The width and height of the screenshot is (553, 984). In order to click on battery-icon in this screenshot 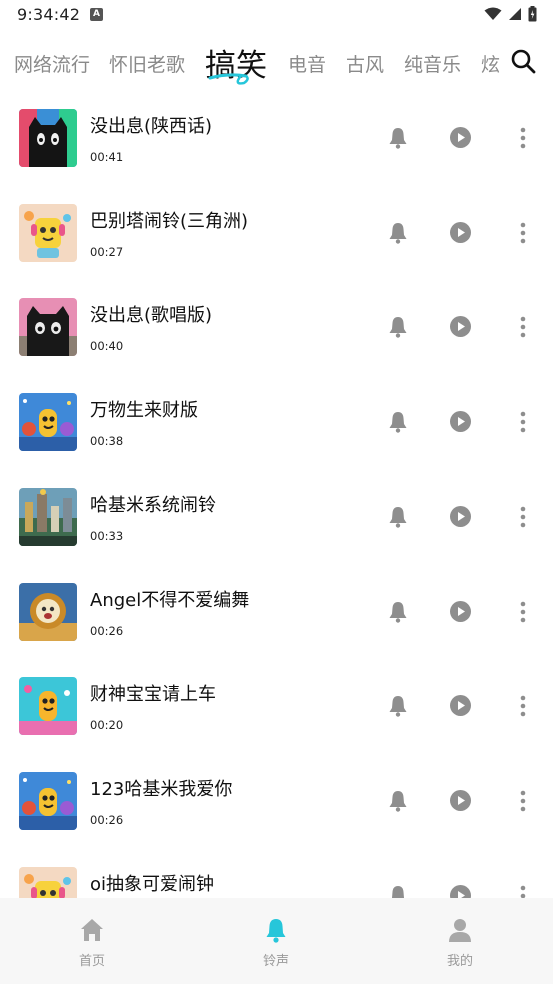, I will do `click(532, 14)`.